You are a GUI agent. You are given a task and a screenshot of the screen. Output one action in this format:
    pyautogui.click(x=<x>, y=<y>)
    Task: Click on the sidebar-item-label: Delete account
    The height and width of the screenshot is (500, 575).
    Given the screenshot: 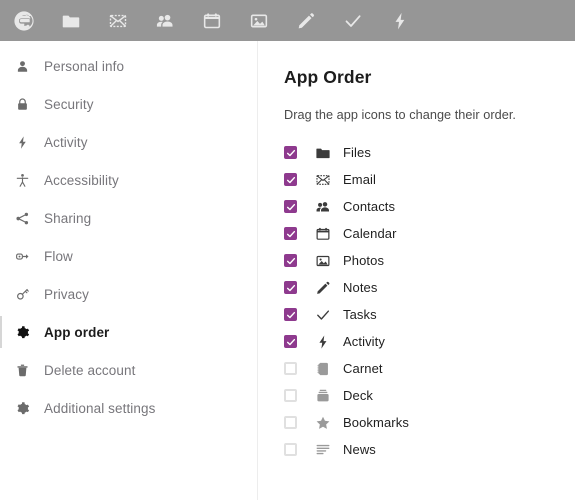 What is the action you would take?
    pyautogui.click(x=90, y=370)
    